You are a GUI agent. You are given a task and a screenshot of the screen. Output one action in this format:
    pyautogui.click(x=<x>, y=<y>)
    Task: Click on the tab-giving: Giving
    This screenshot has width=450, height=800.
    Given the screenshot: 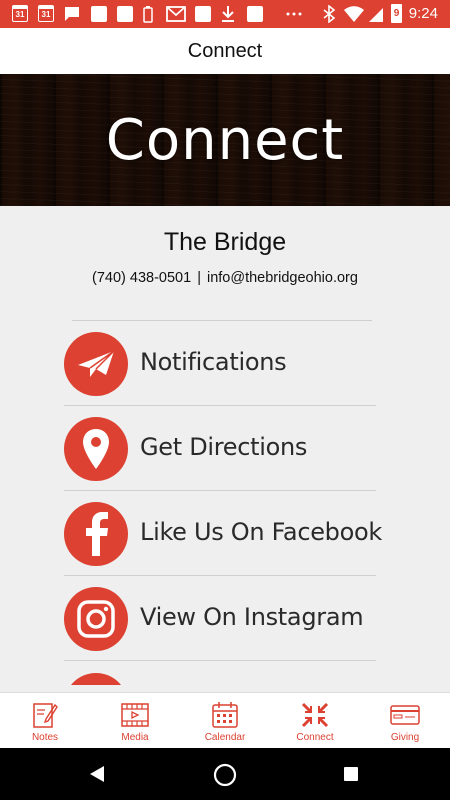 What is the action you would take?
    pyautogui.click(x=405, y=721)
    